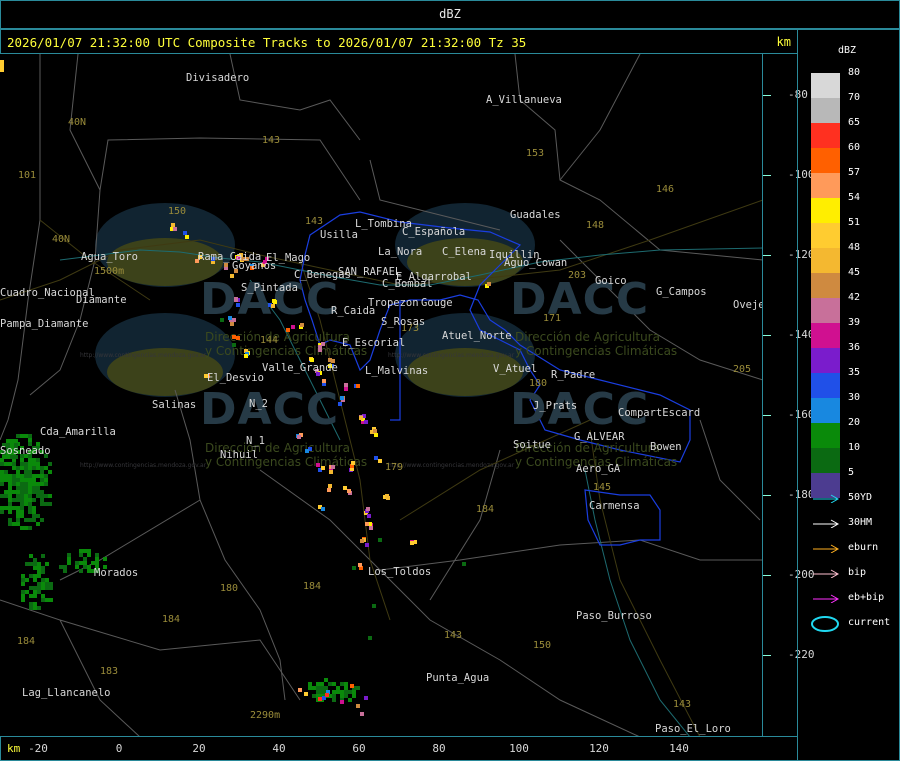  I want to click on x-unit-label: km, so click(14, 748).